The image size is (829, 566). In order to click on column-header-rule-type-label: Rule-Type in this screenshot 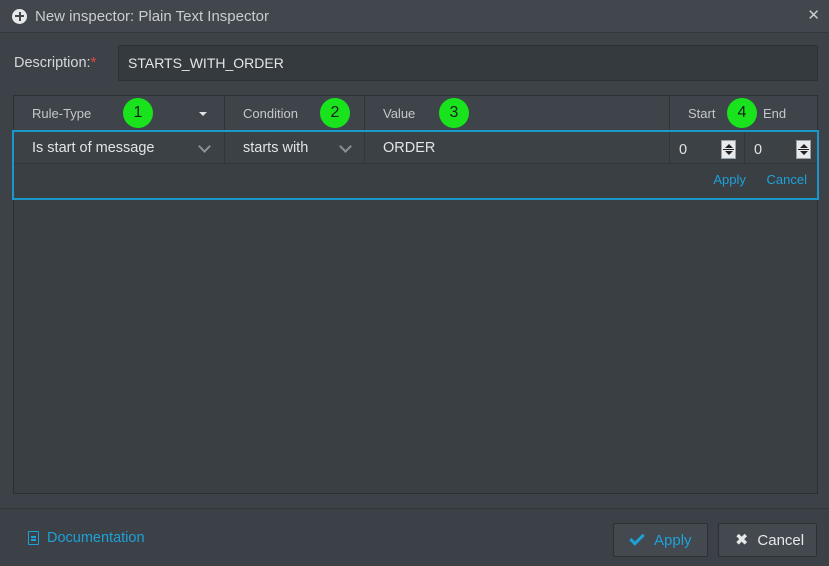, I will do `click(62, 113)`.